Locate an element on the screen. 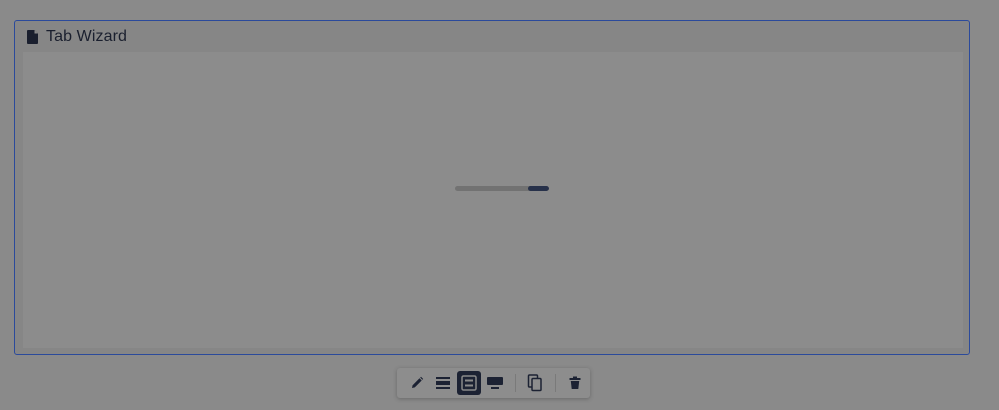 The image size is (999, 410). layout-boxed-button is located at coordinates (469, 383).